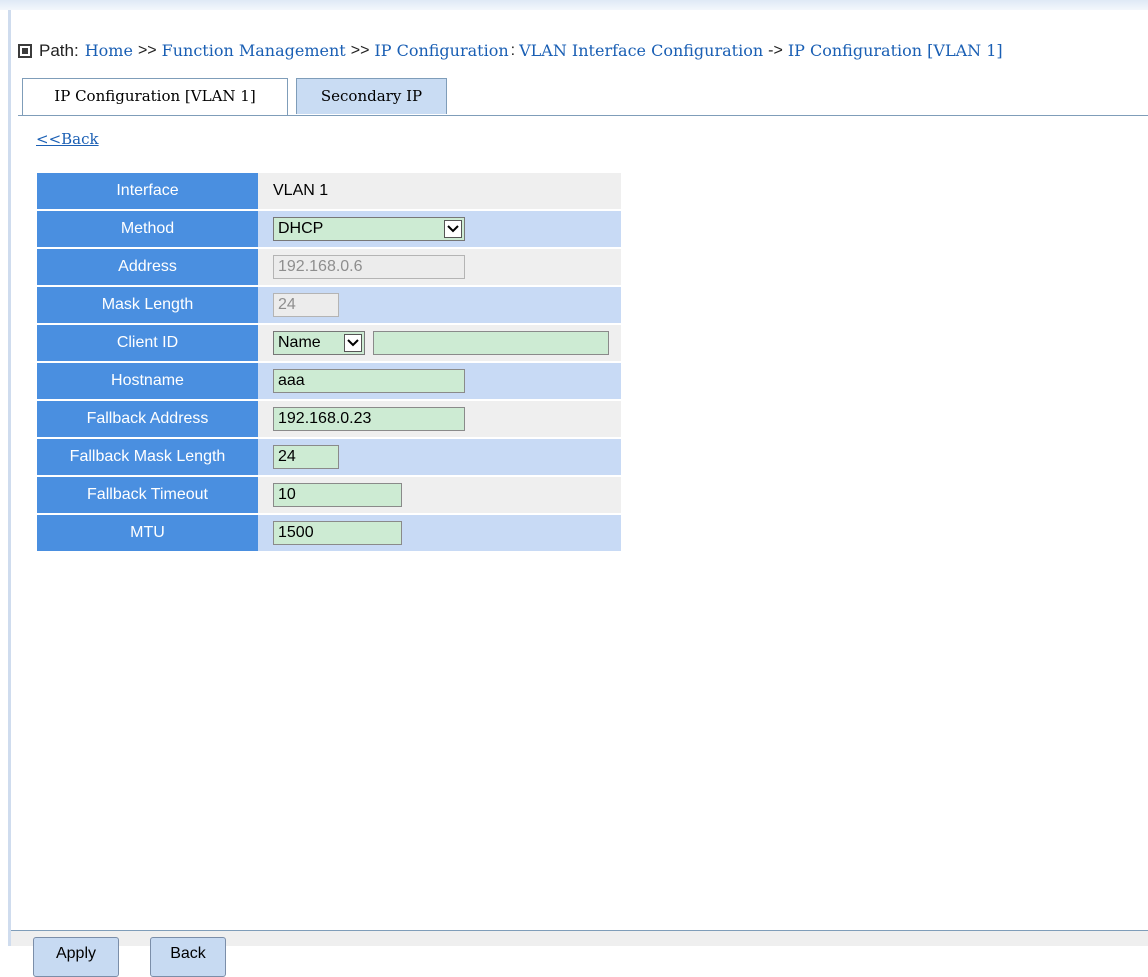  What do you see at coordinates (337, 533) in the screenshot?
I see `mtu-input: 1500` at bounding box center [337, 533].